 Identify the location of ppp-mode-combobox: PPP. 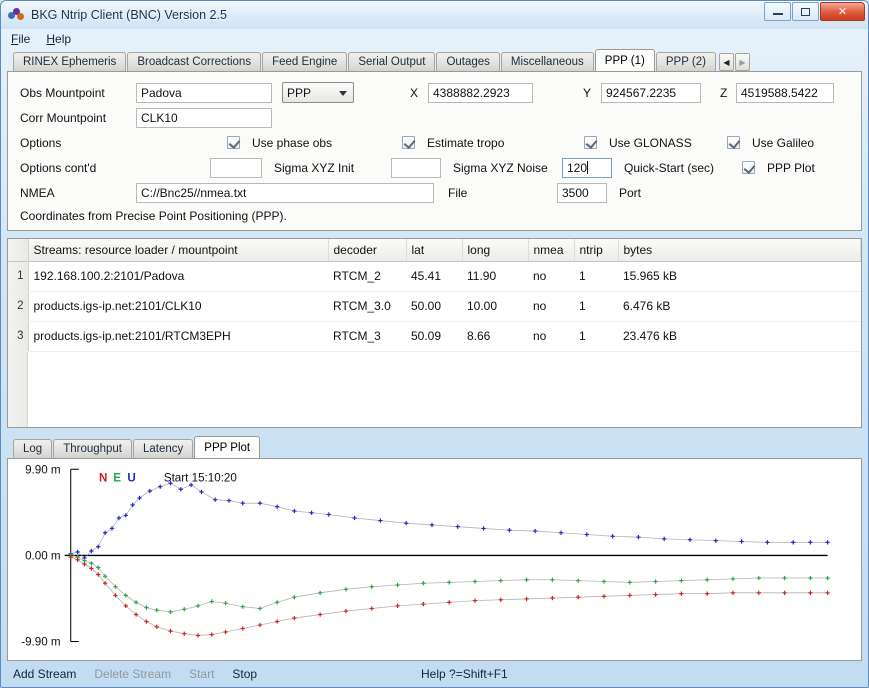
(318, 92).